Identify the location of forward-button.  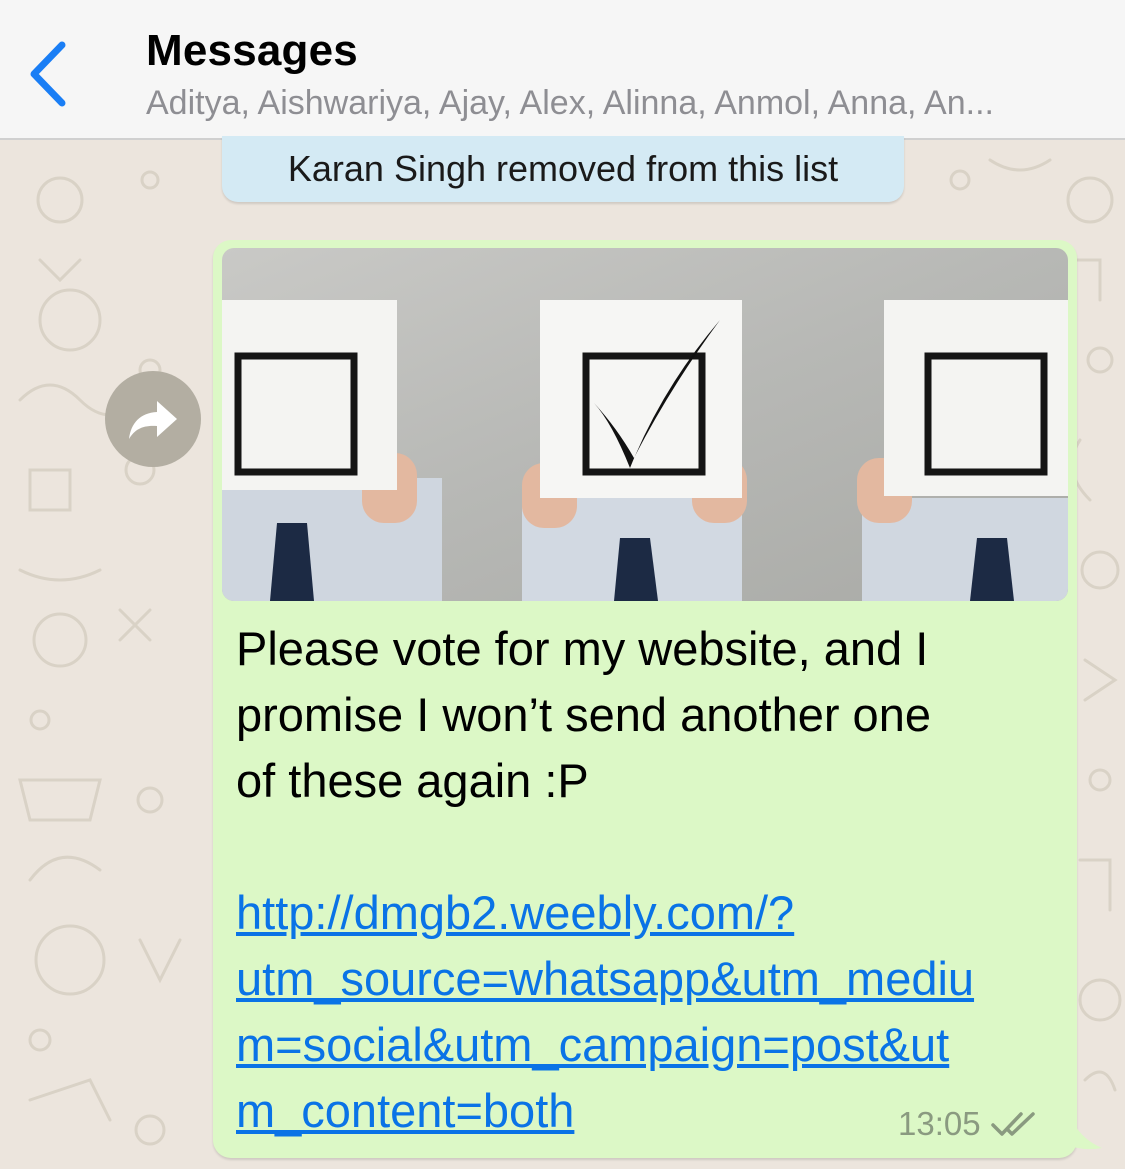
(153, 419).